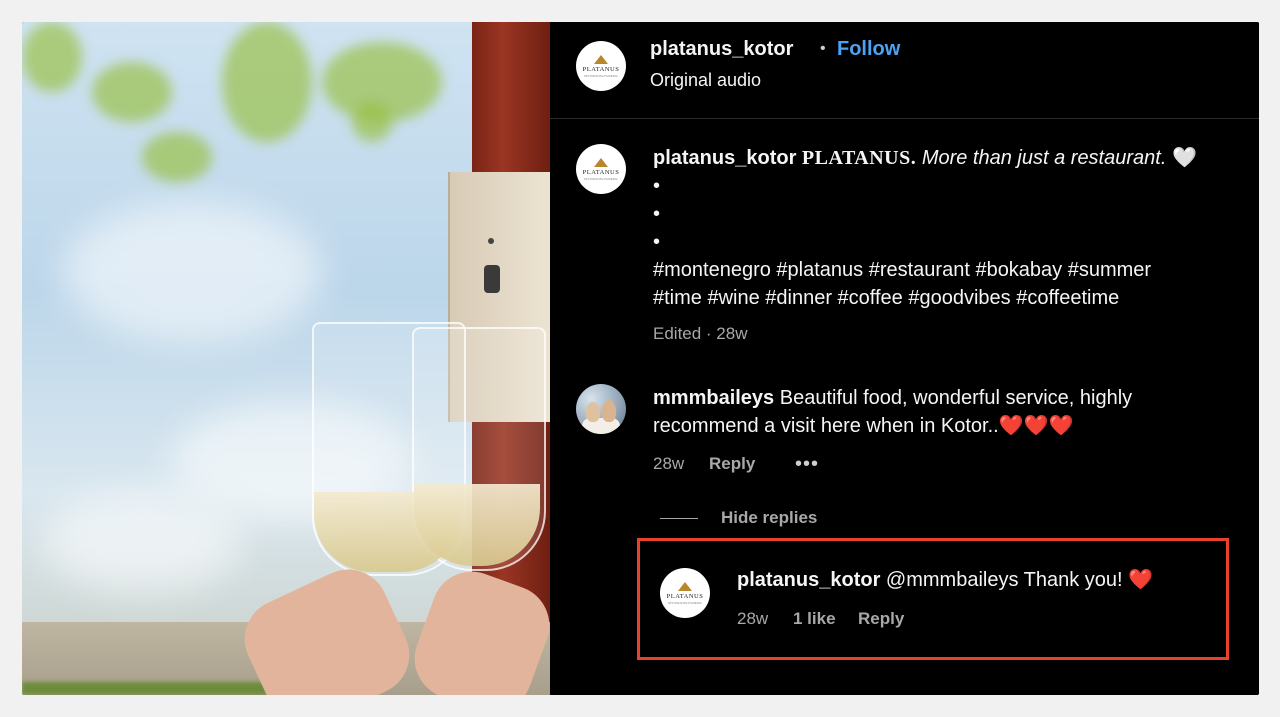  Describe the element at coordinates (705, 80) in the screenshot. I see `audio-label: Original audio` at that location.